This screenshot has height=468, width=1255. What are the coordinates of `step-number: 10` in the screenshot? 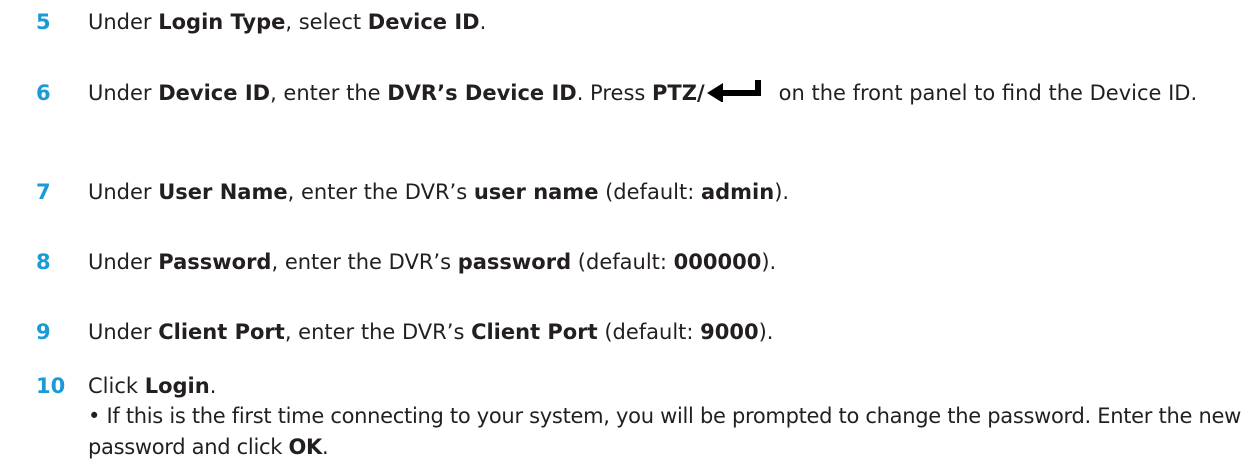 It's located at (51, 386).